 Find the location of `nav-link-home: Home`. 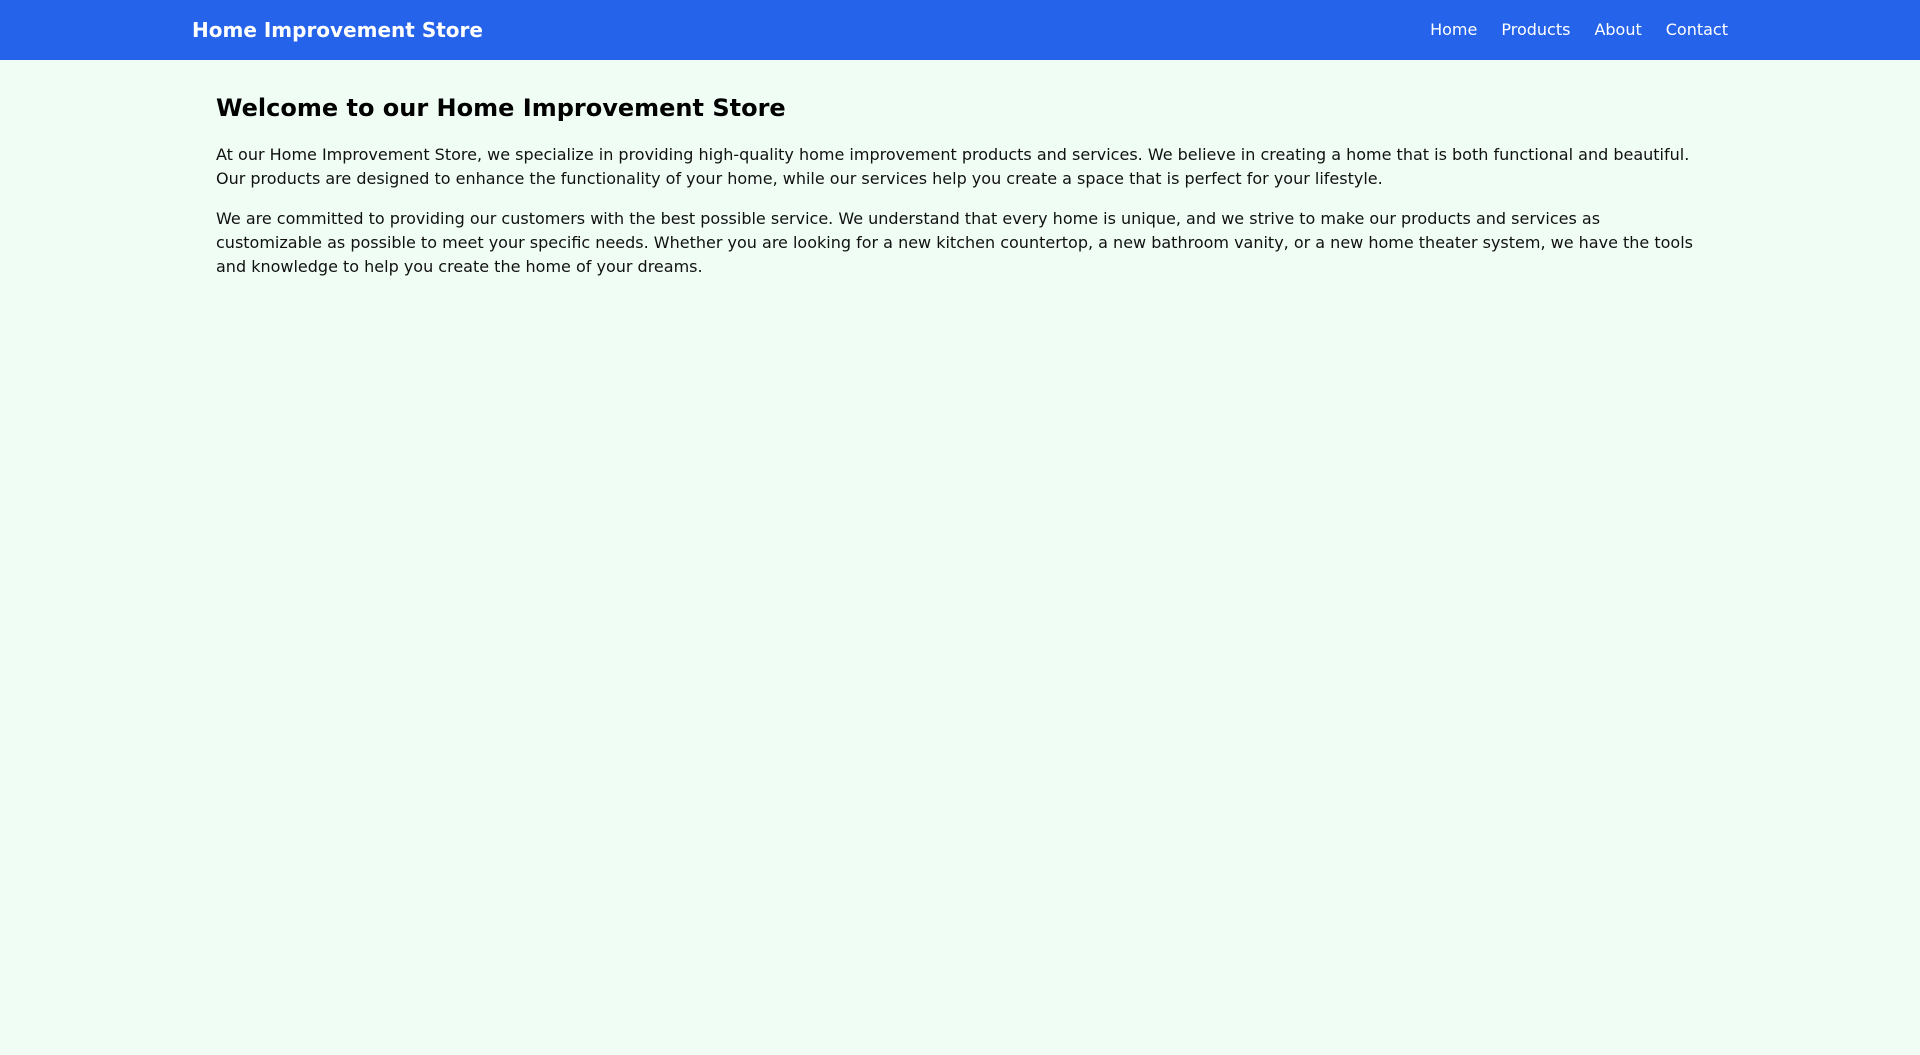

nav-link-home: Home is located at coordinates (1453, 30).